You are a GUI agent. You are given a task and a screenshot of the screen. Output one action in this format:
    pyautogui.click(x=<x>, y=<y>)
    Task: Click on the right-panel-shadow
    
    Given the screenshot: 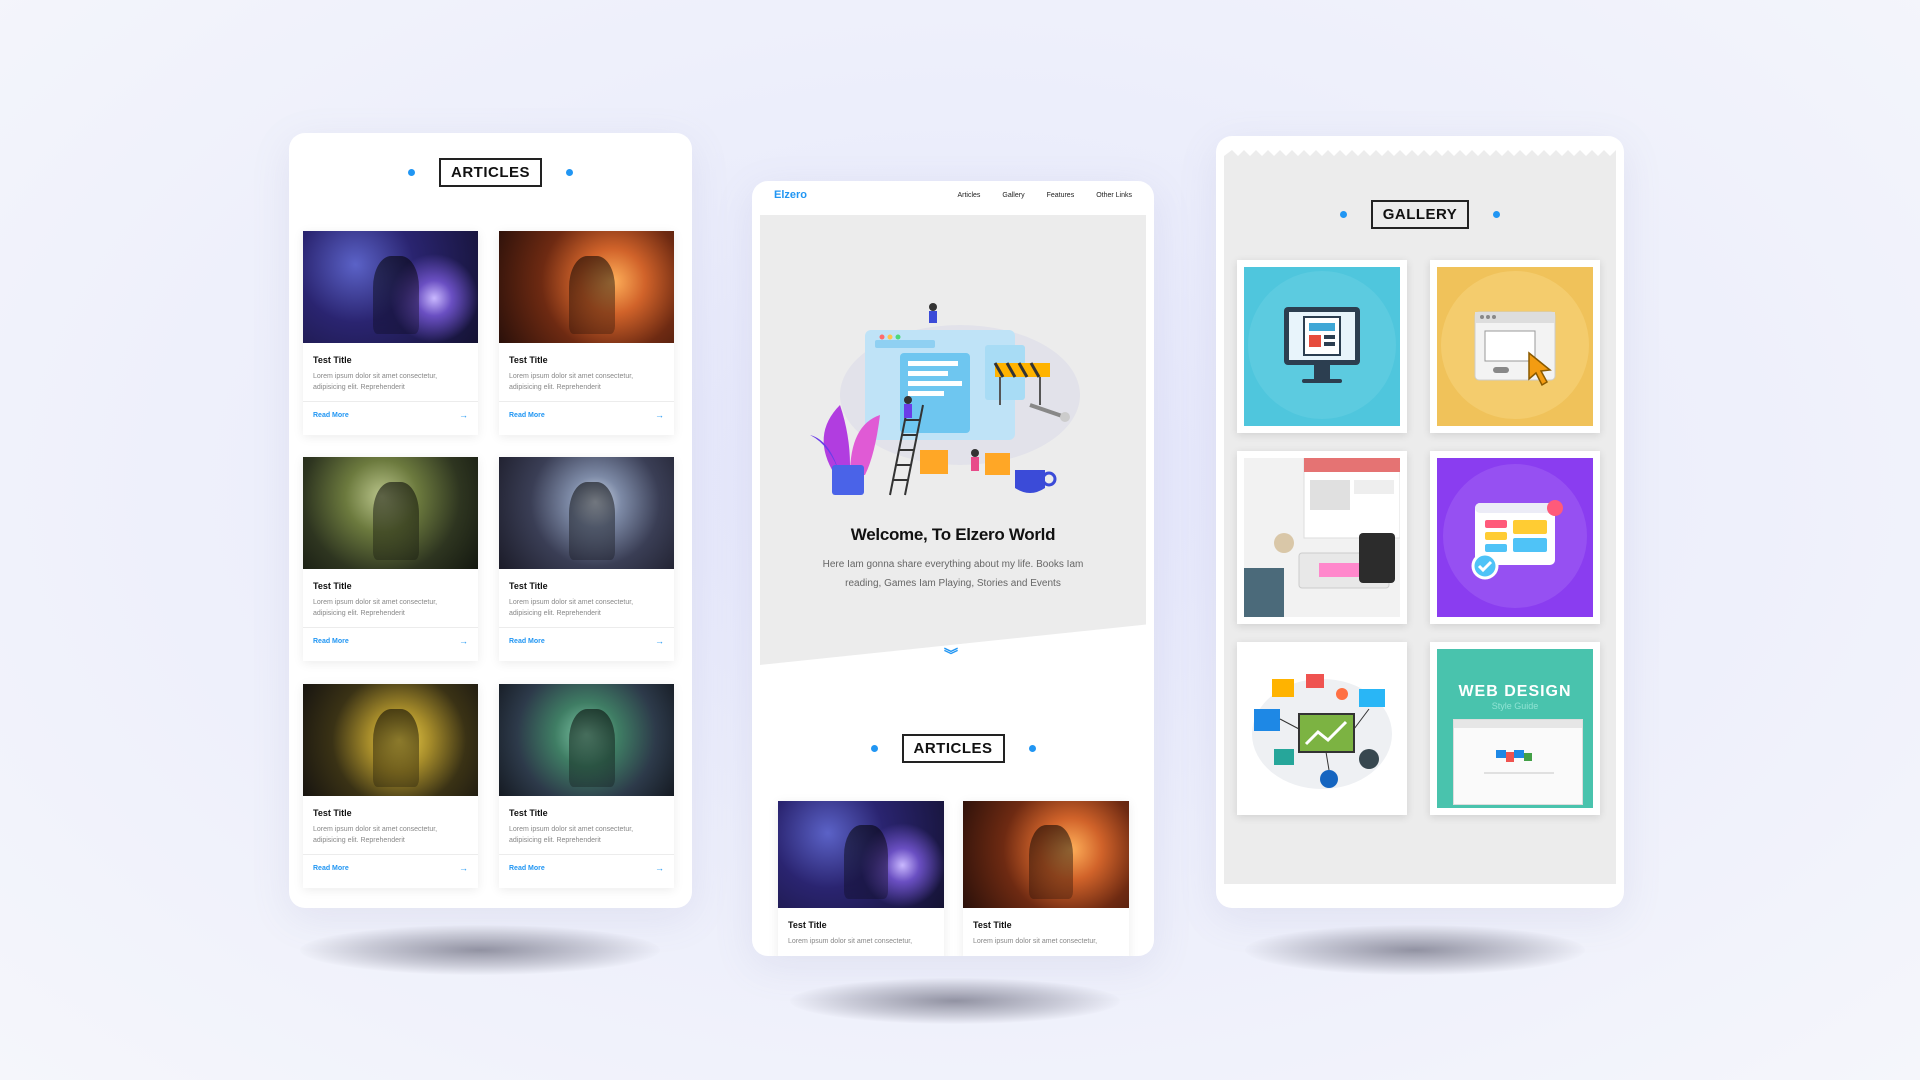 What is the action you would take?
    pyautogui.click(x=1415, y=950)
    